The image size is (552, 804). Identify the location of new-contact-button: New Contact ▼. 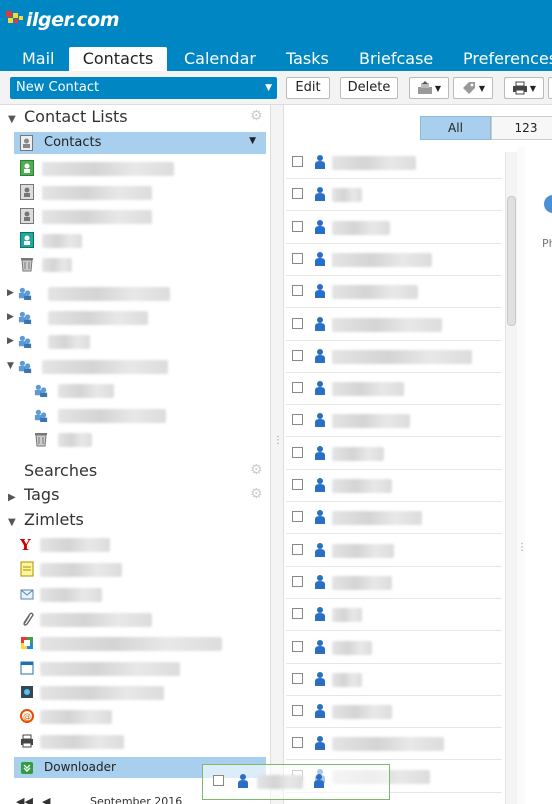
(143, 88).